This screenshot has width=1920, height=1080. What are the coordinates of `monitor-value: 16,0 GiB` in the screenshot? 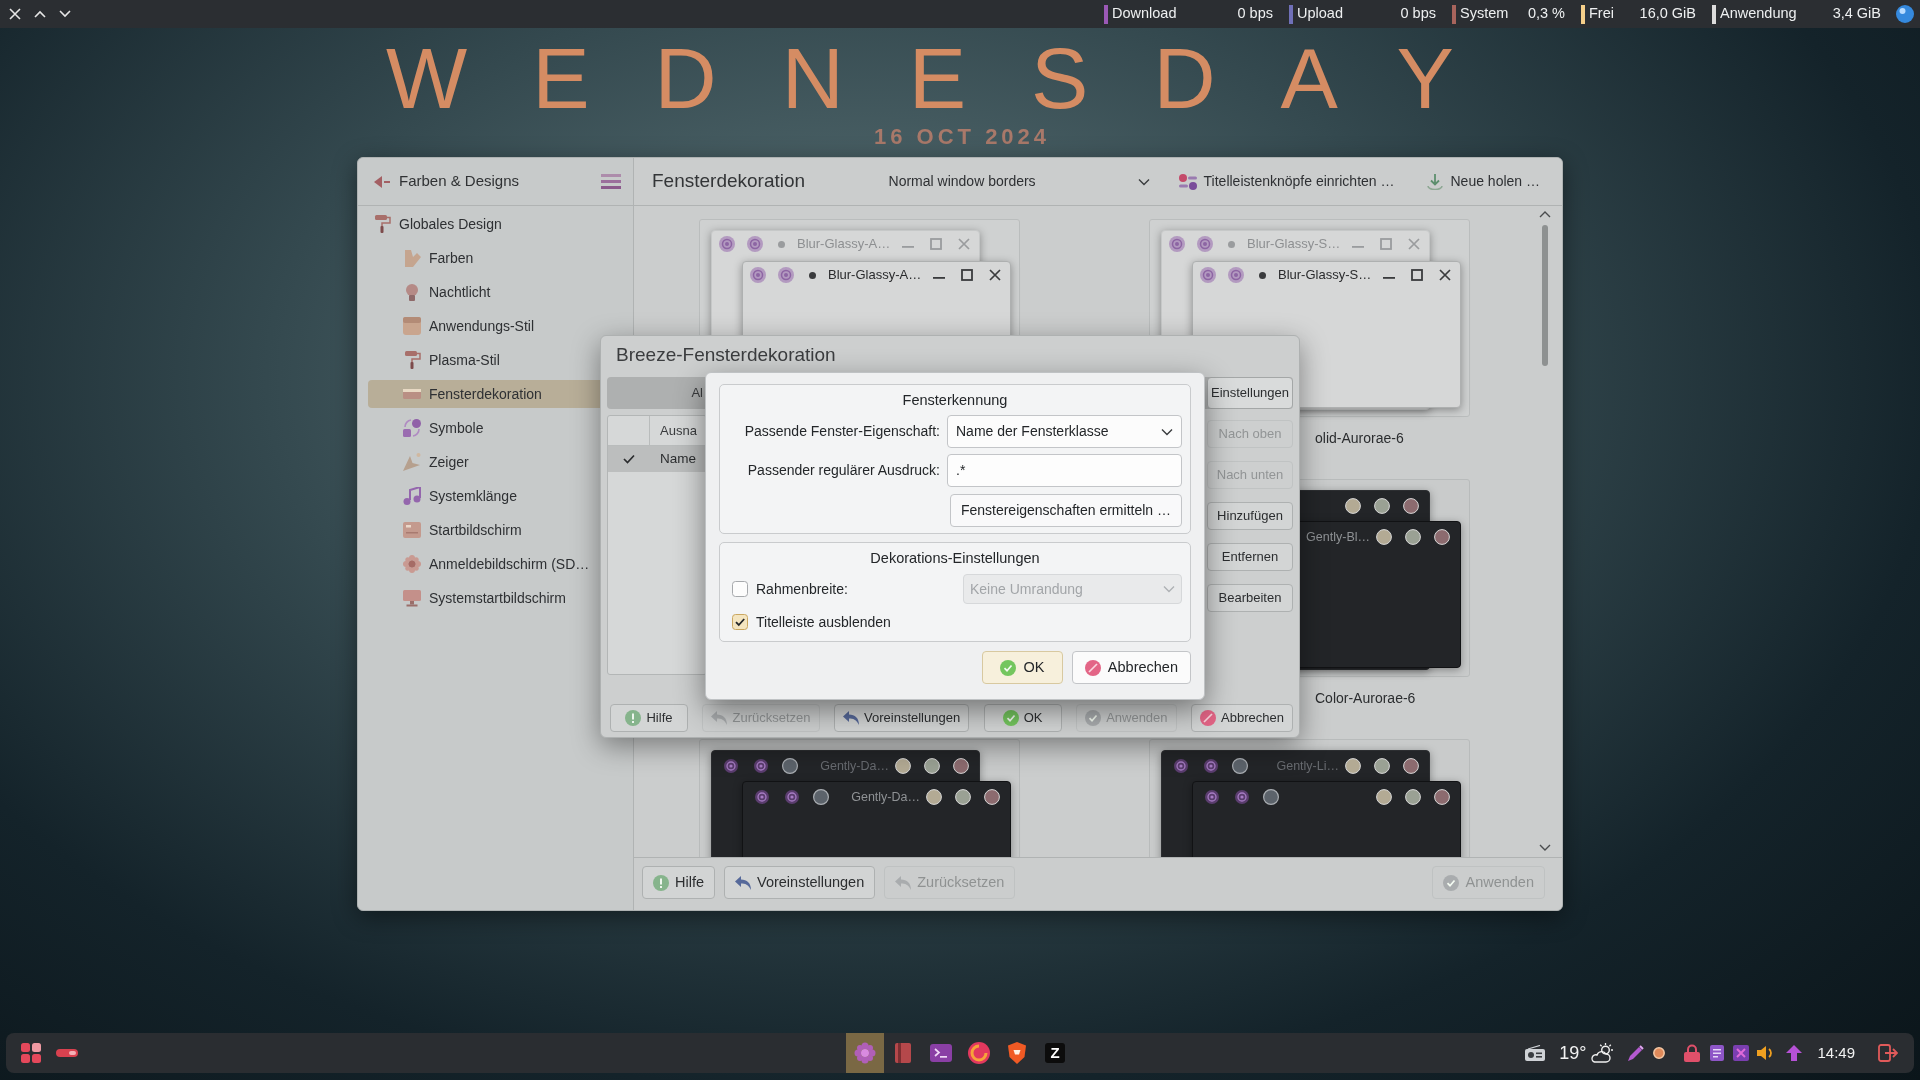 It's located at (1667, 14).